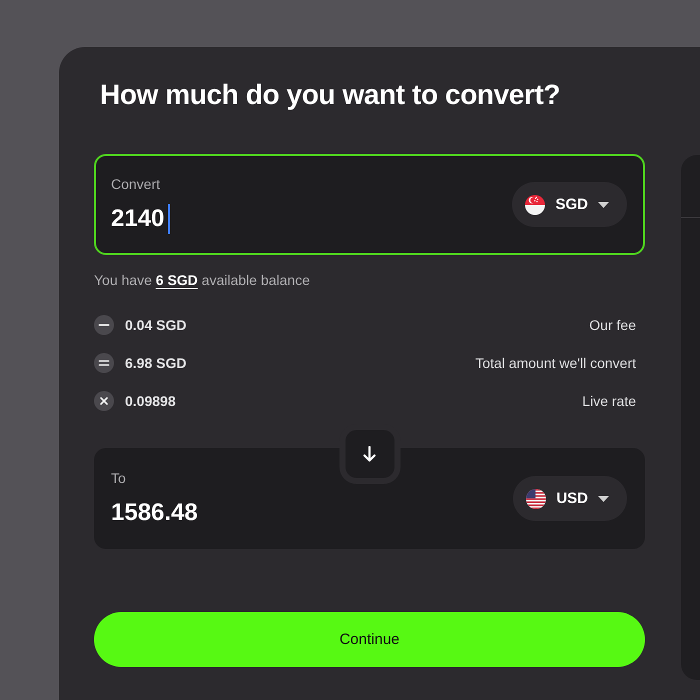 The image size is (700, 700). Describe the element at coordinates (104, 401) in the screenshot. I see `multiply-icon` at that location.